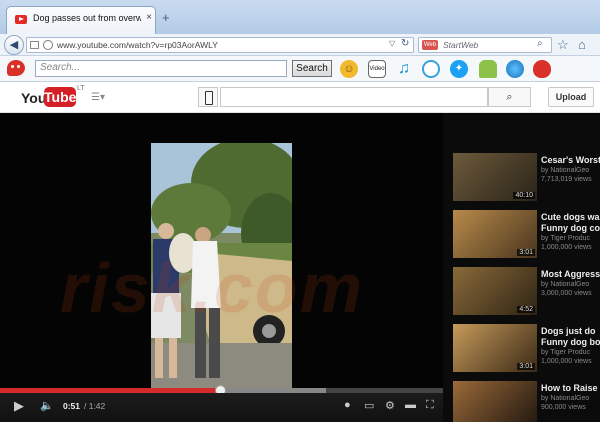 The height and width of the screenshot is (422, 600). I want to click on tab-close-button: ×, so click(149, 17).